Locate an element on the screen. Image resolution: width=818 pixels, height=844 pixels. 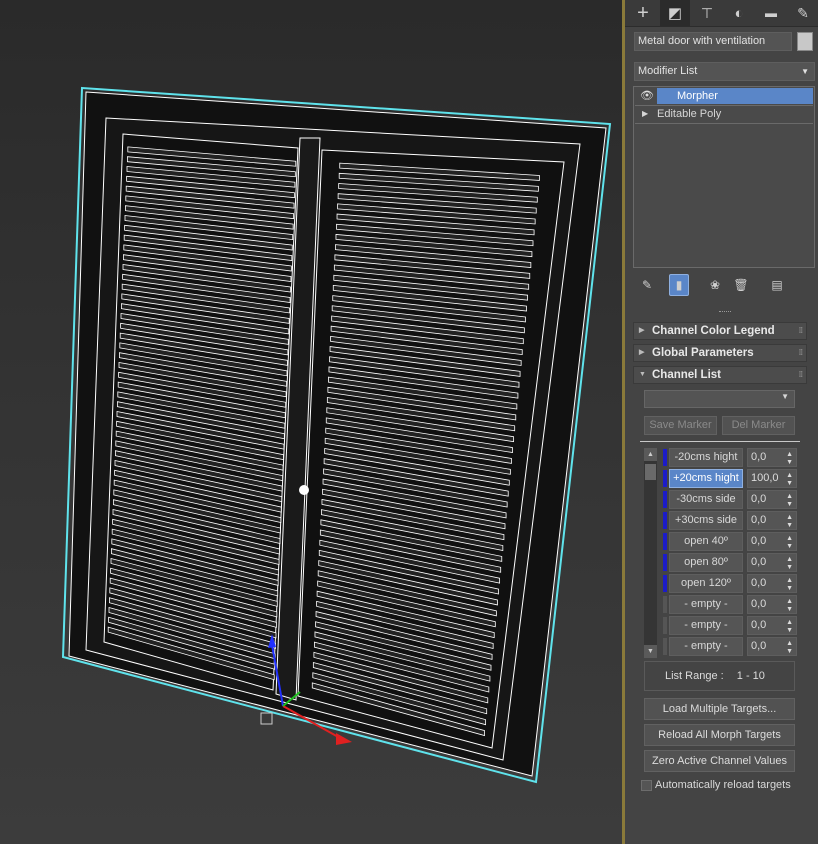
stack-item-morpher-row: 👁 Morpher is located at coordinates (724, 96).